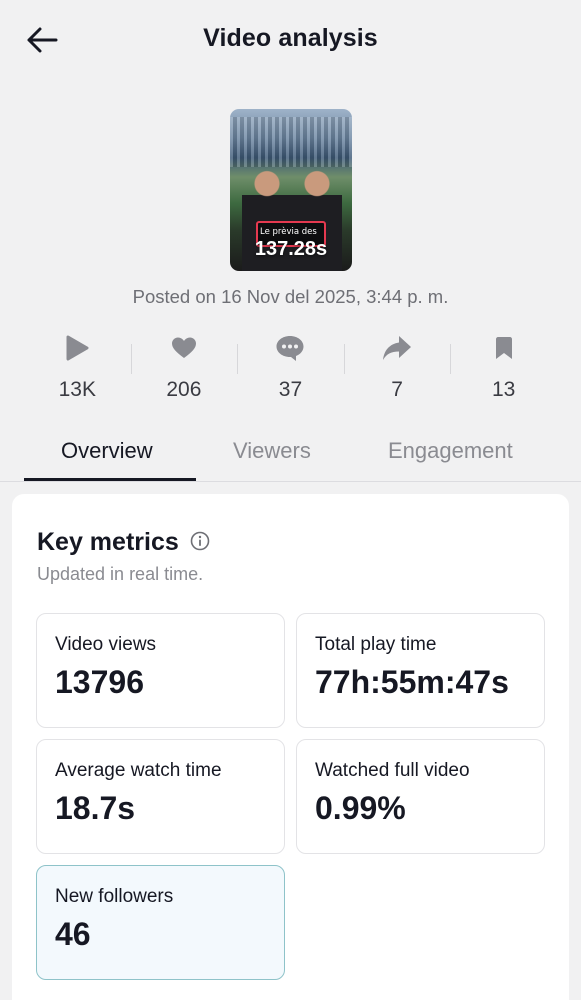 This screenshot has width=581, height=1000. What do you see at coordinates (291, 249) in the screenshot?
I see `video-duration: 137.28s` at bounding box center [291, 249].